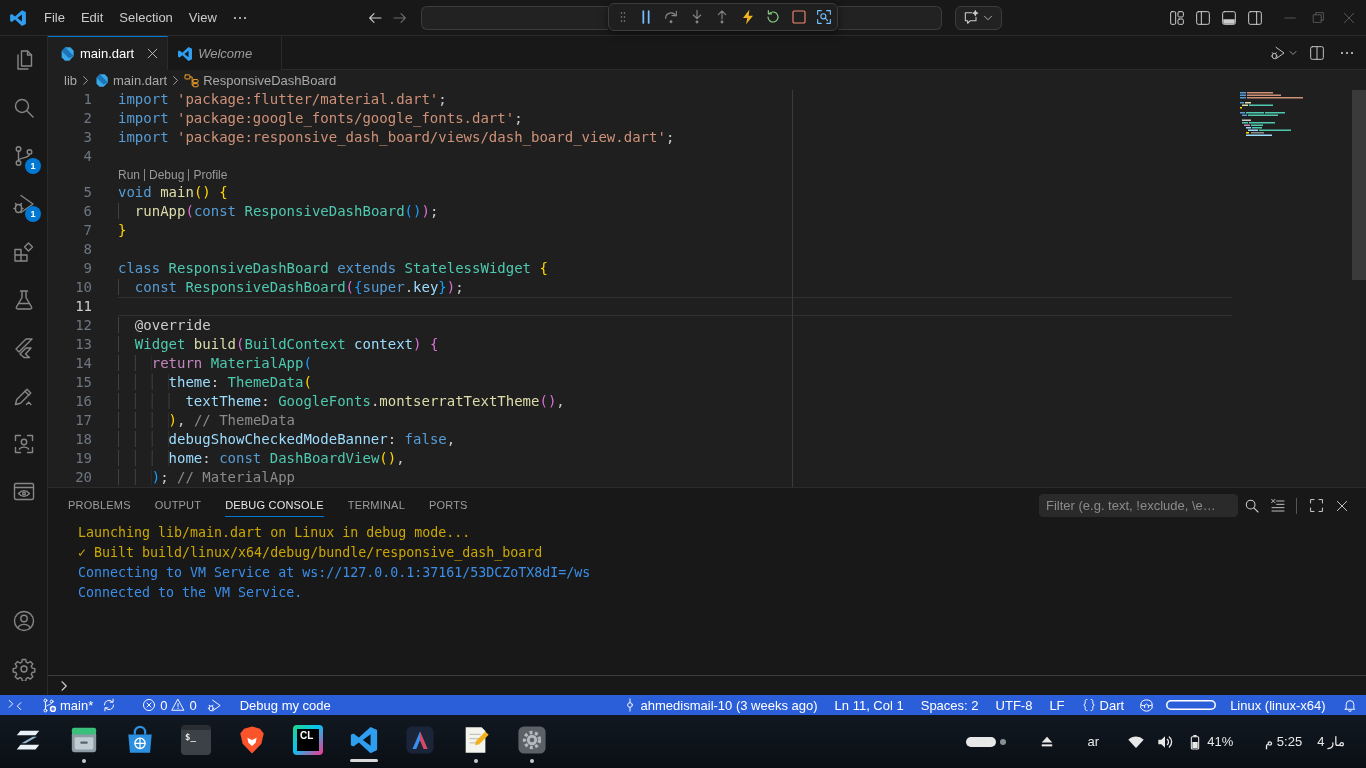 Image resolution: width=1366 pixels, height=768 pixels. Describe the element at coordinates (675, 363) in the screenshot. I see `code-line: return MaterialApp(` at that location.